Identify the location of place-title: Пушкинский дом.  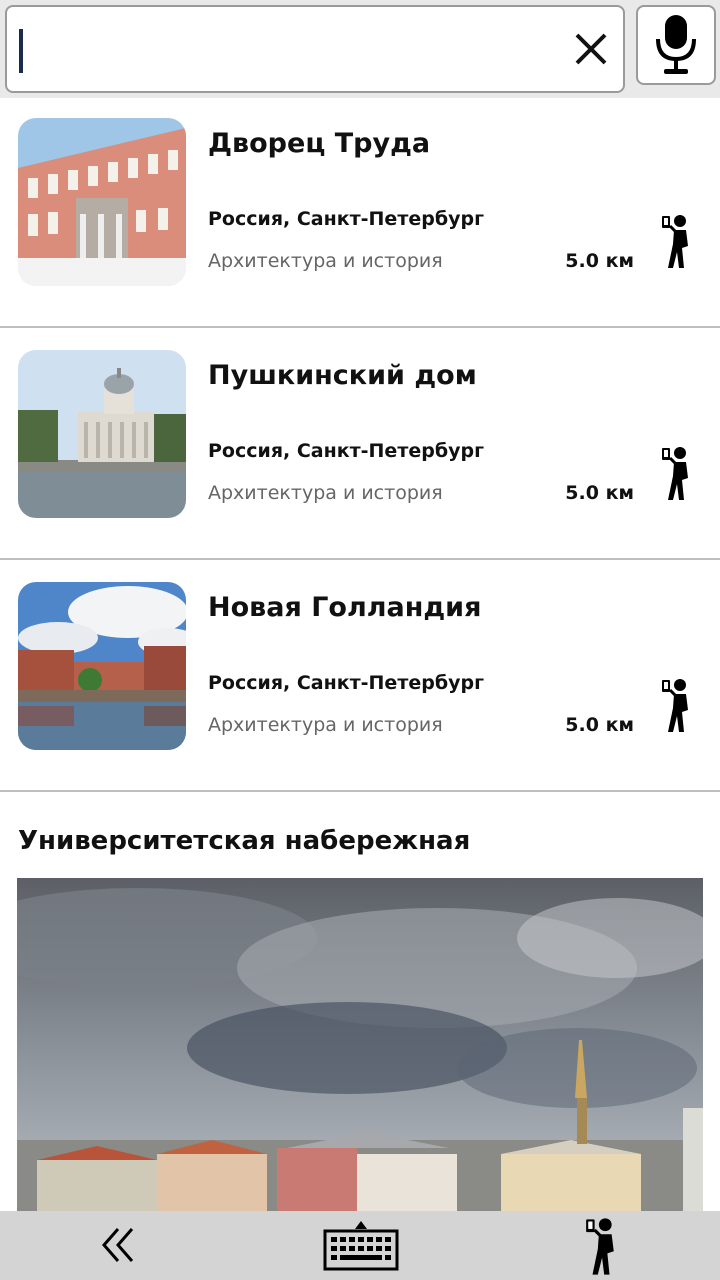
(342, 375).